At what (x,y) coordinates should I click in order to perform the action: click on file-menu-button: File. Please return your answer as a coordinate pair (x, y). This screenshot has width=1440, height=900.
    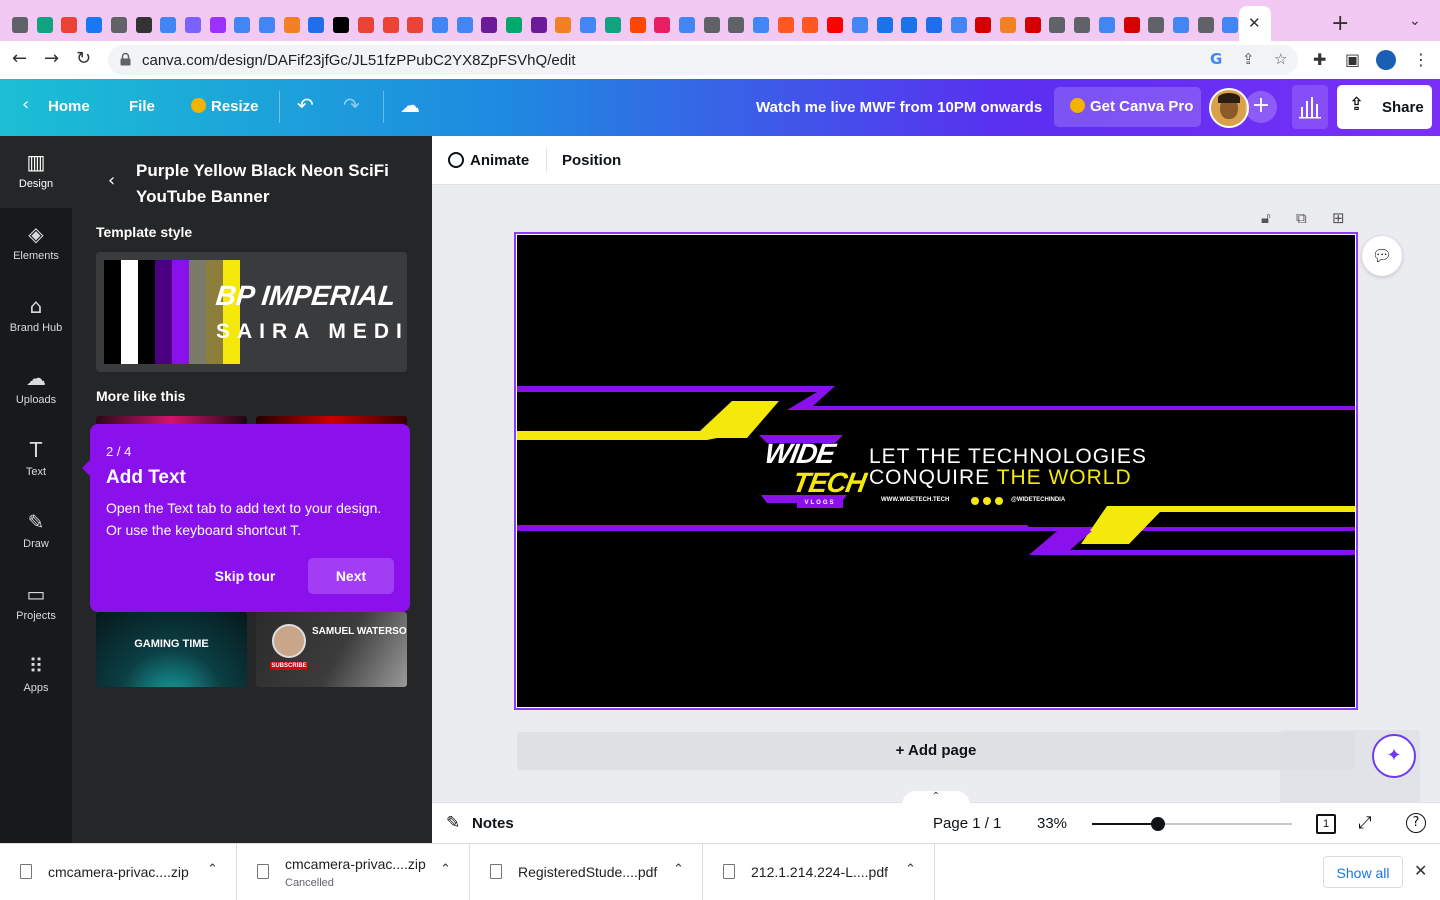
    Looking at the image, I should click on (142, 106).